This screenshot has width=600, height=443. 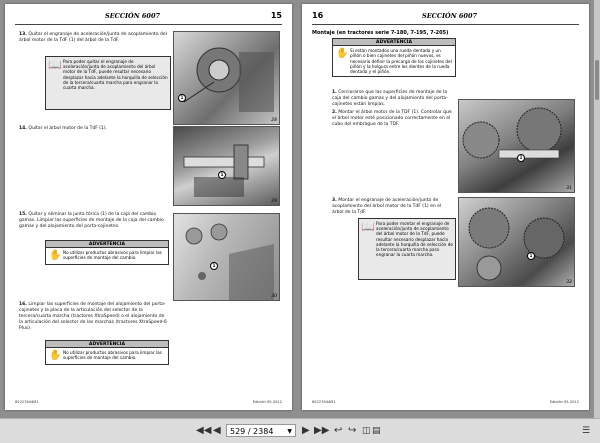 I want to click on step-14: 14. Quitar el árbol motor de la TdF (1)., so click(x=94, y=129).